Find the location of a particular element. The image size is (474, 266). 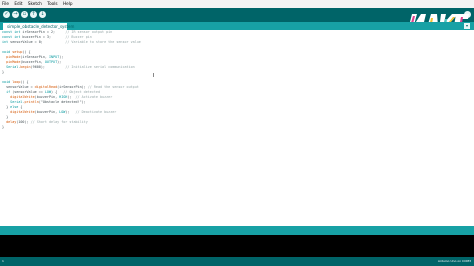

line-number: 1 is located at coordinates (3, 261).